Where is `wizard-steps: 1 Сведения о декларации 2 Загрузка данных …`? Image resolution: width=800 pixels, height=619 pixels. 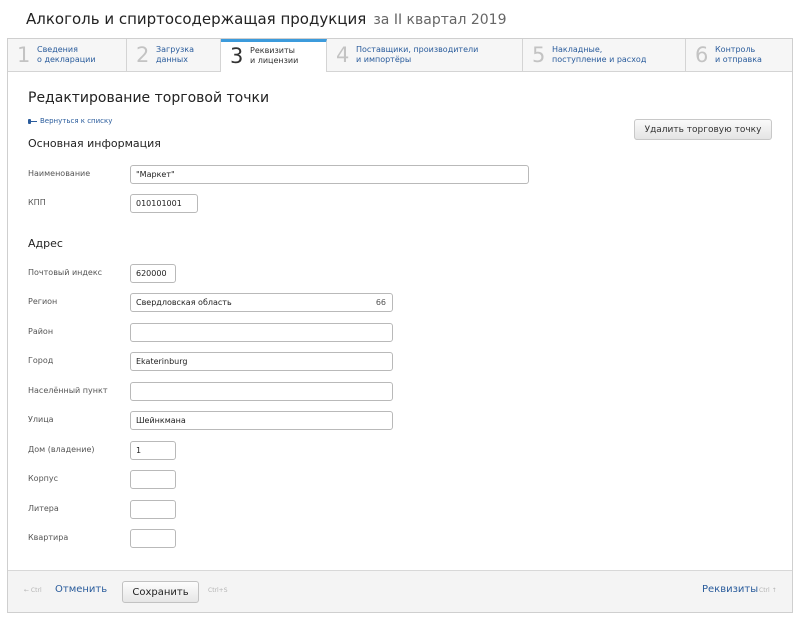
wizard-steps: 1 Сведения о декларации 2 Загрузка данных … is located at coordinates (400, 55).